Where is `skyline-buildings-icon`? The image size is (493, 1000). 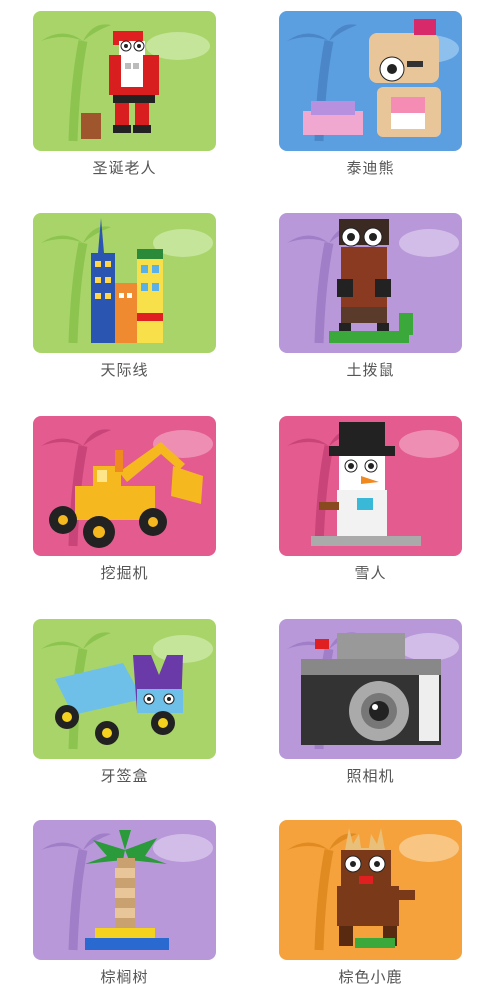
skyline-buildings-icon is located at coordinates (124, 283).